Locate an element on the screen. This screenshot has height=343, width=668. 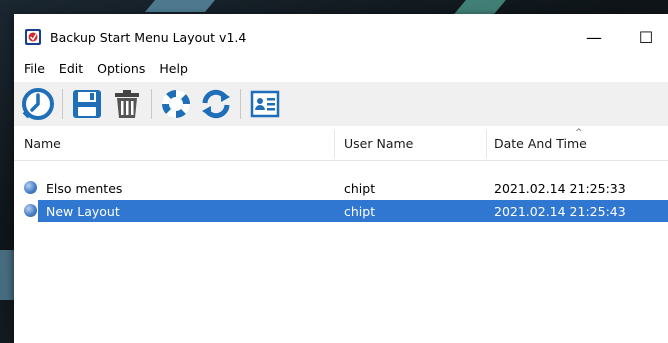
refresh-button is located at coordinates (216, 104).